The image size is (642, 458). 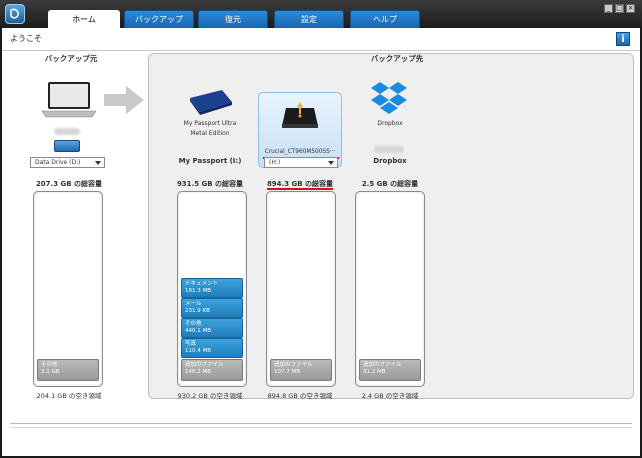 I want to click on dropbox-capacity: 2.5 GB の総容量, so click(x=390, y=184).